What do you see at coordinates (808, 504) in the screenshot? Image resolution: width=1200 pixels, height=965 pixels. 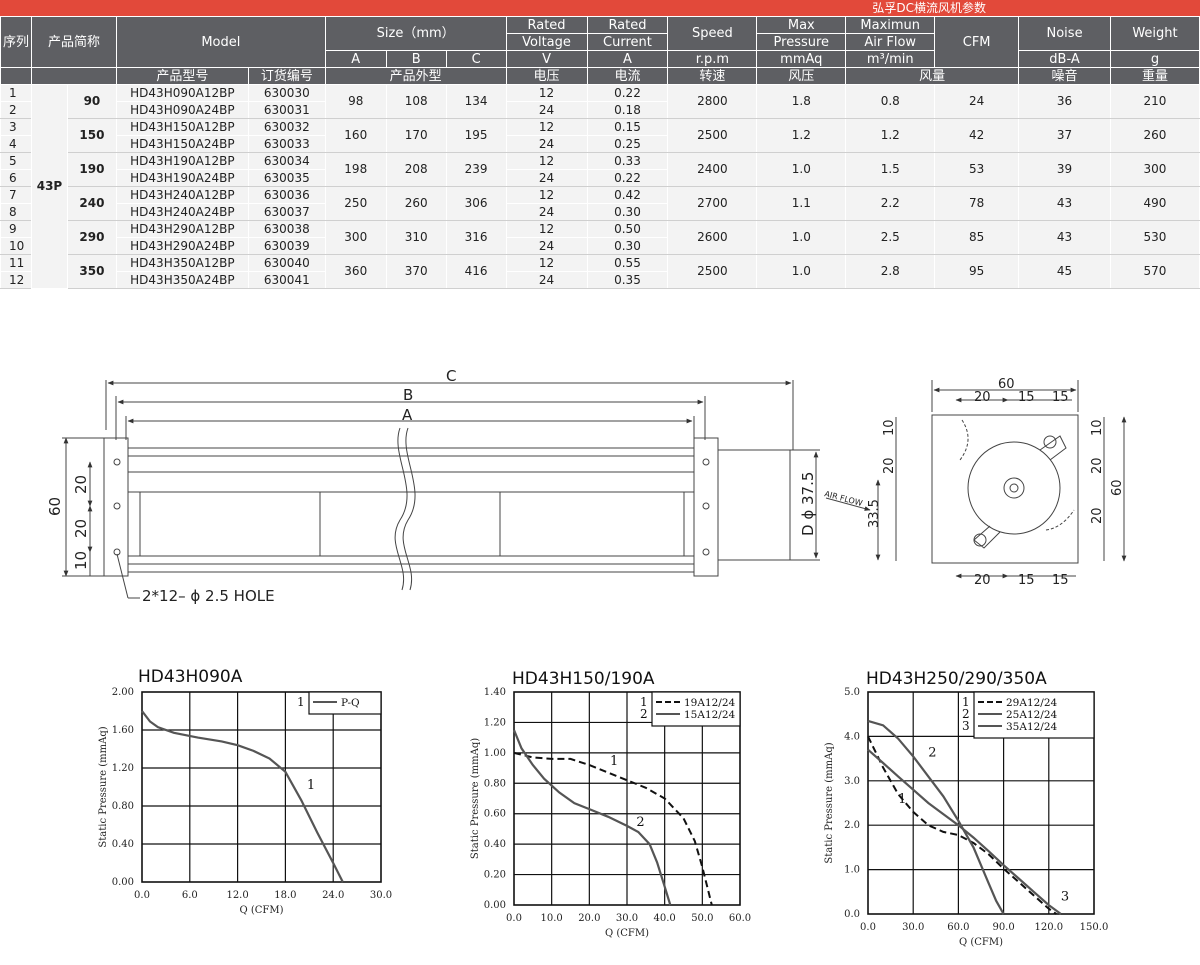 I see `motor-diameter: D ϕ 37.5` at bounding box center [808, 504].